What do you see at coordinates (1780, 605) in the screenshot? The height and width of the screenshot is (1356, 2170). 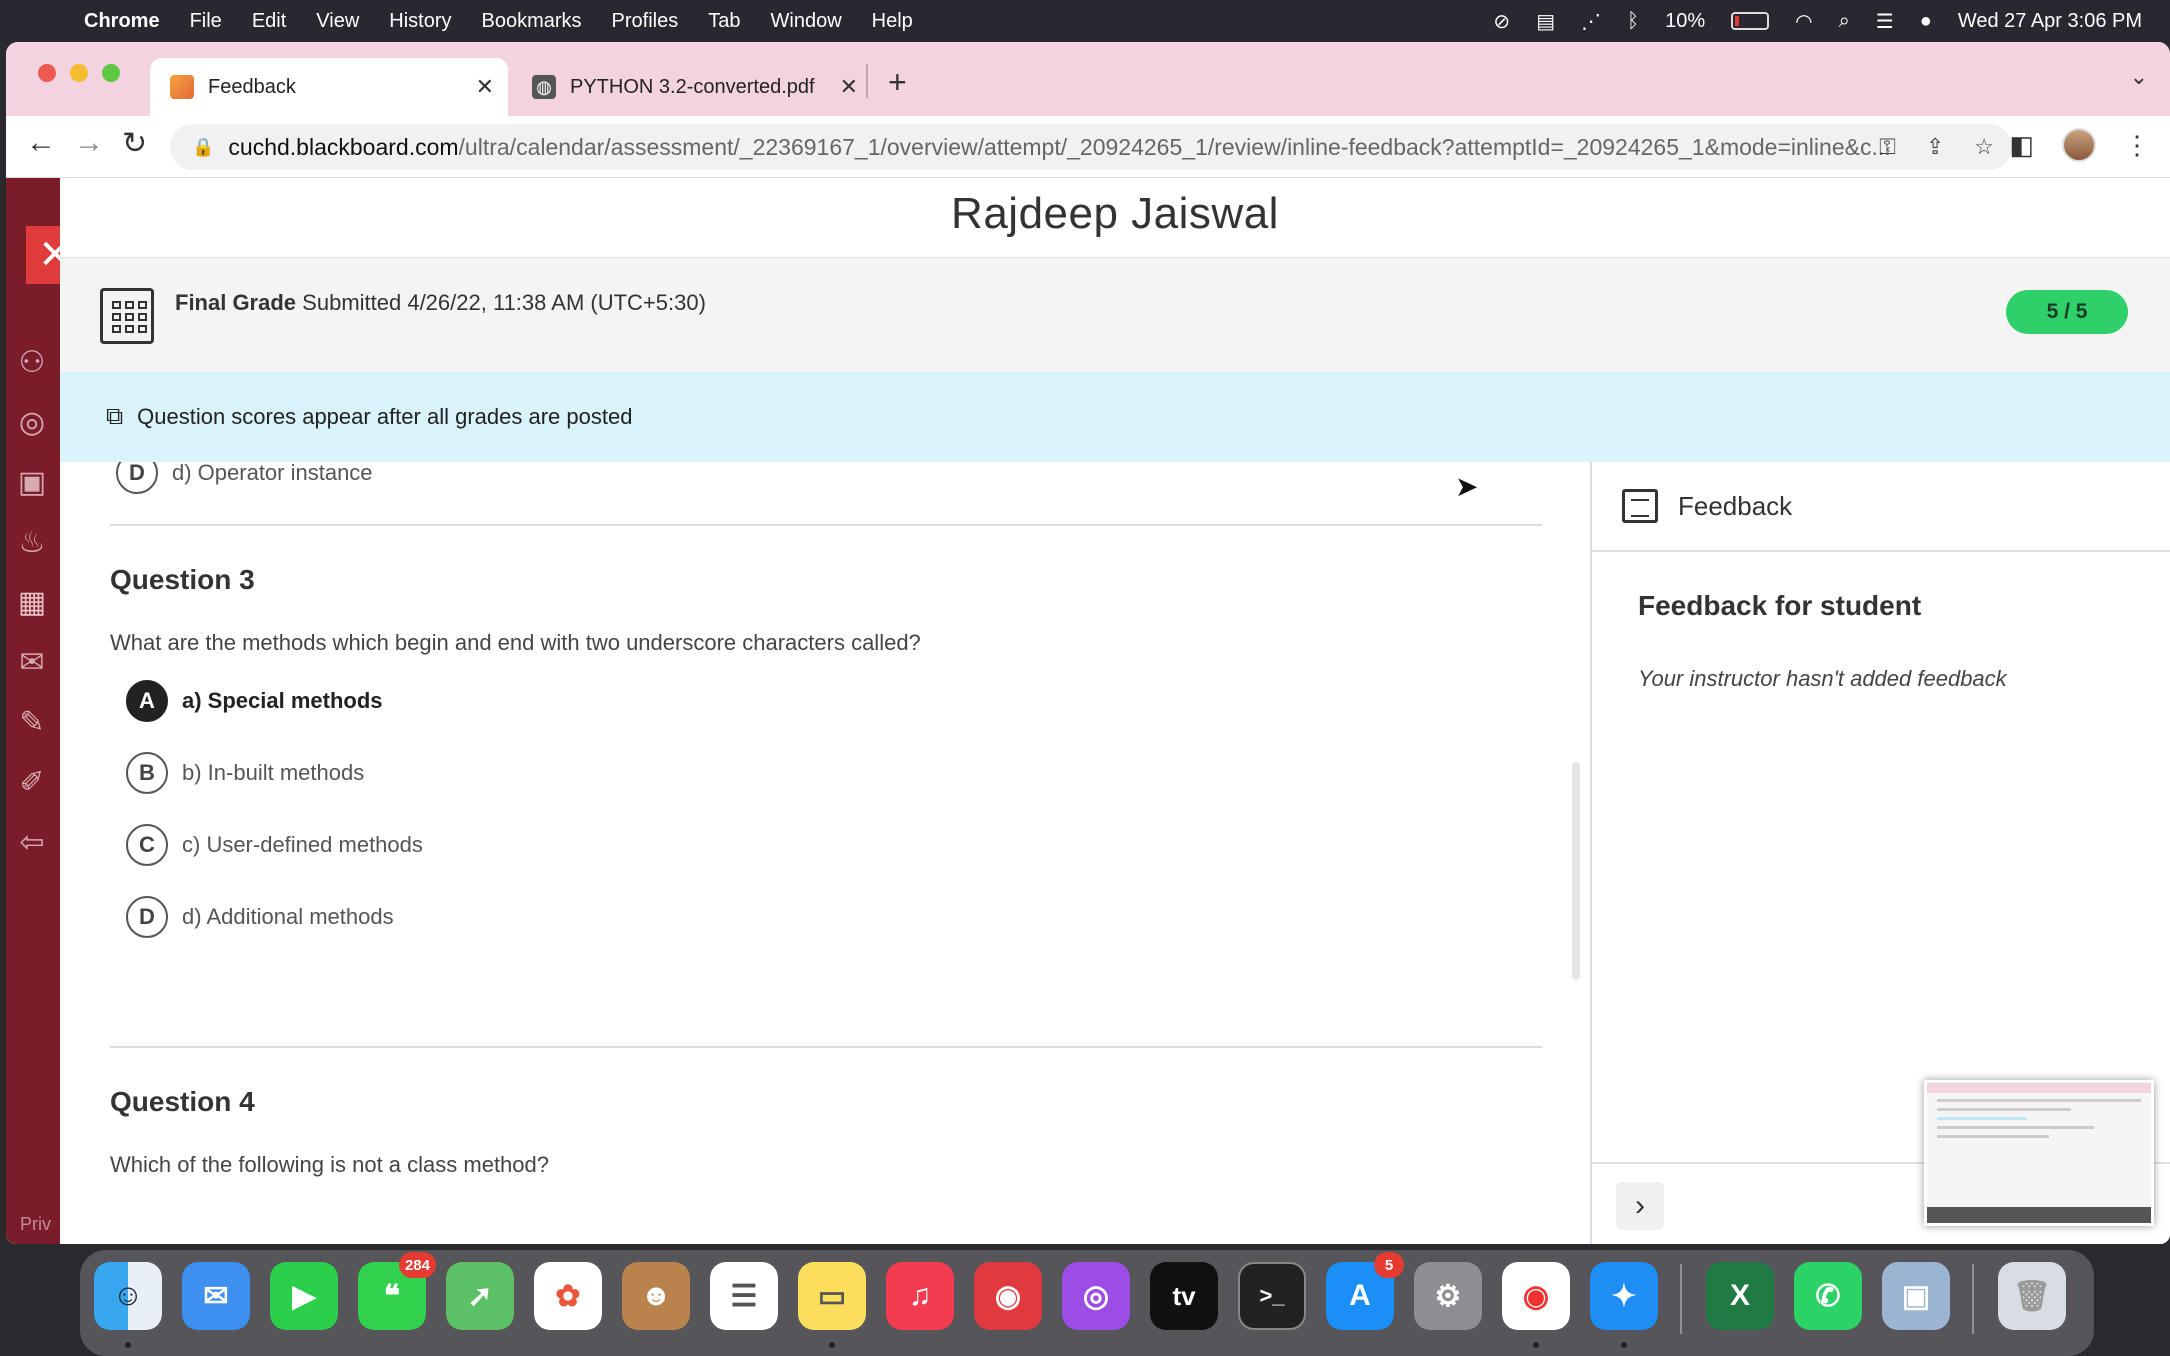 I see `feedback-title: Feedback for student` at bounding box center [1780, 605].